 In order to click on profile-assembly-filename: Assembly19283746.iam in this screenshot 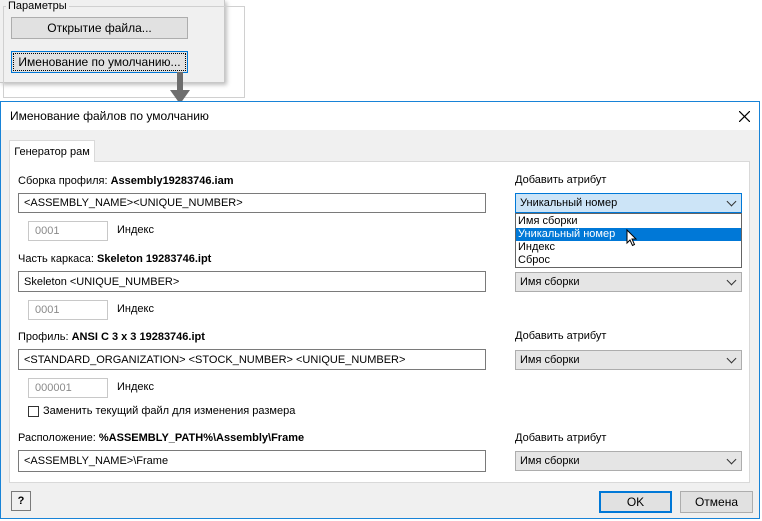, I will do `click(172, 181)`.